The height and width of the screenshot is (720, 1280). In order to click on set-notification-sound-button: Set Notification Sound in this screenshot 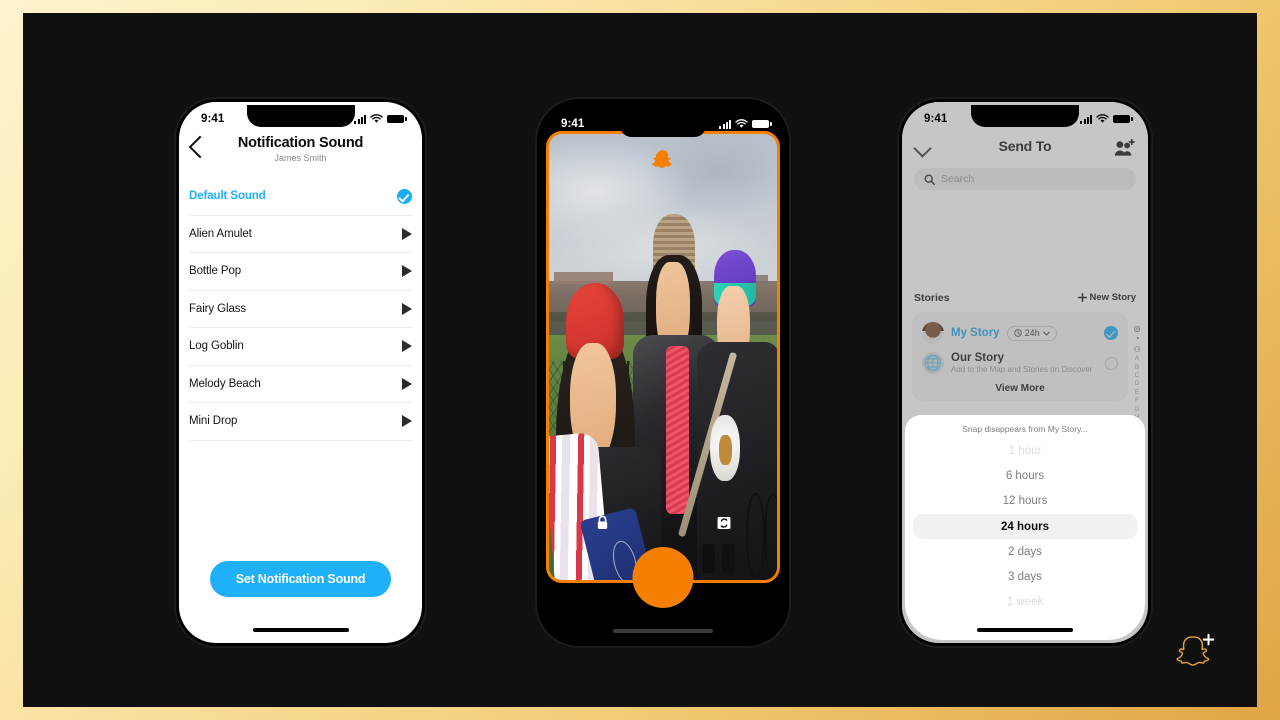, I will do `click(300, 579)`.